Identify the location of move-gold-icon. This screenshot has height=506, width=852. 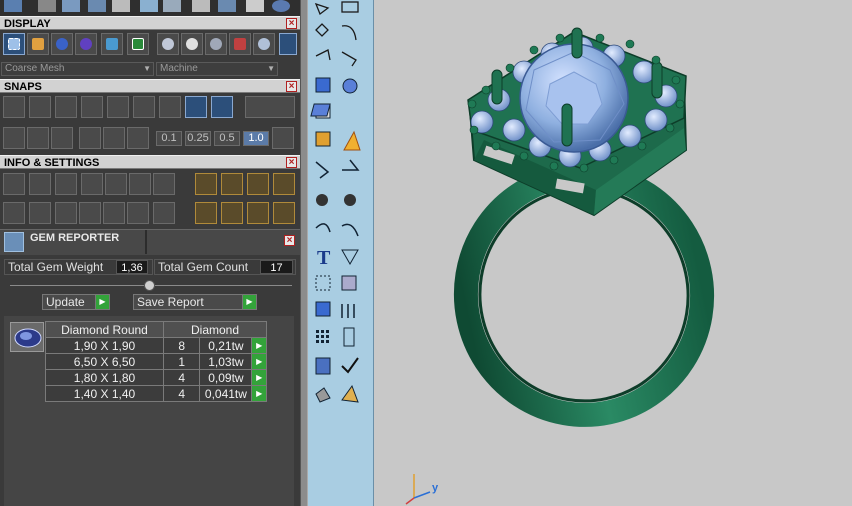
(232, 213).